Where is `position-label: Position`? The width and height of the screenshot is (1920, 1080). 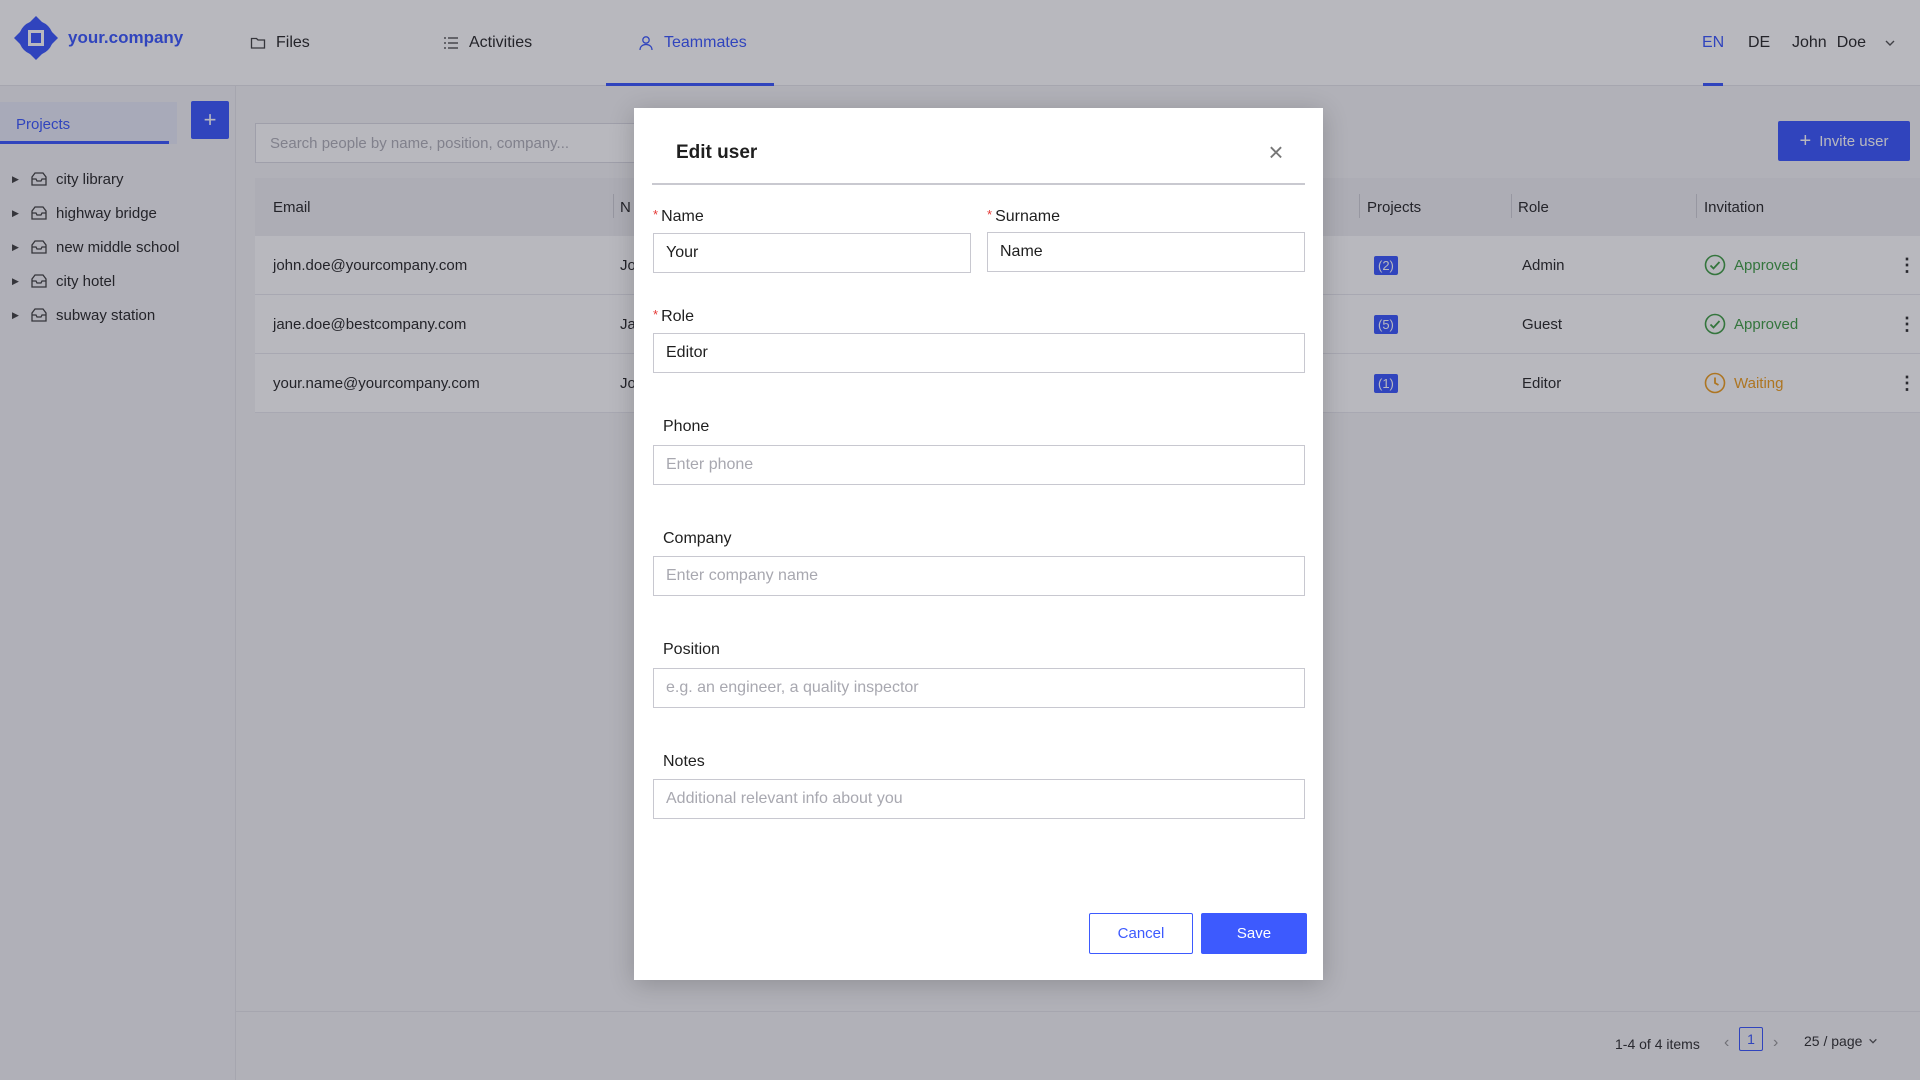
position-label: Position is located at coordinates (691, 649).